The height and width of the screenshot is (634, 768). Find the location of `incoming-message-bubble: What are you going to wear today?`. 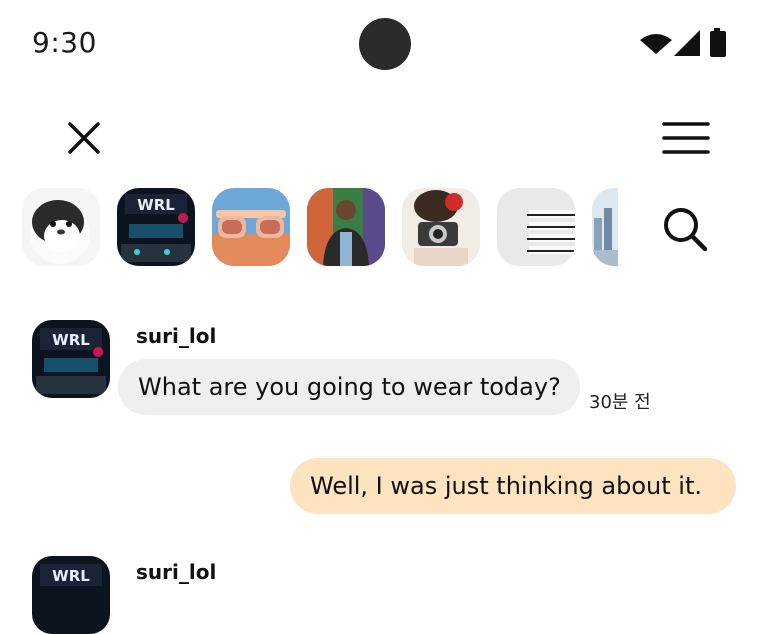

incoming-message-bubble: What are you going to wear today? is located at coordinates (349, 387).